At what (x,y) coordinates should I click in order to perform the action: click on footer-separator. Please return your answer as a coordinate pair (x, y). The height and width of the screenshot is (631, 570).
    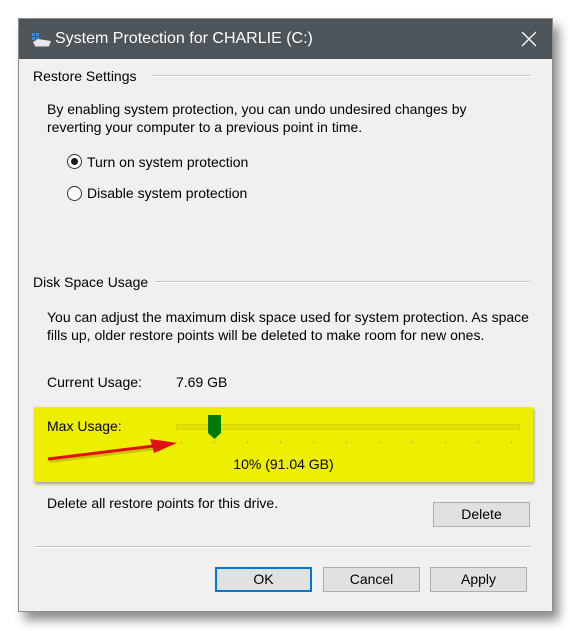
    Looking at the image, I should click on (282, 547).